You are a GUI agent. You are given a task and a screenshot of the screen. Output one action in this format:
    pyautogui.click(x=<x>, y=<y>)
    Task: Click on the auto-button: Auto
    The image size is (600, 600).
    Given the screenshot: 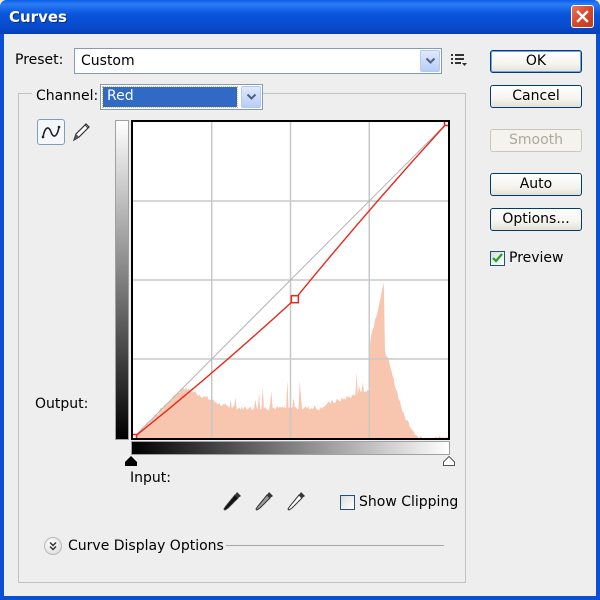 What is the action you would take?
    pyautogui.click(x=536, y=184)
    